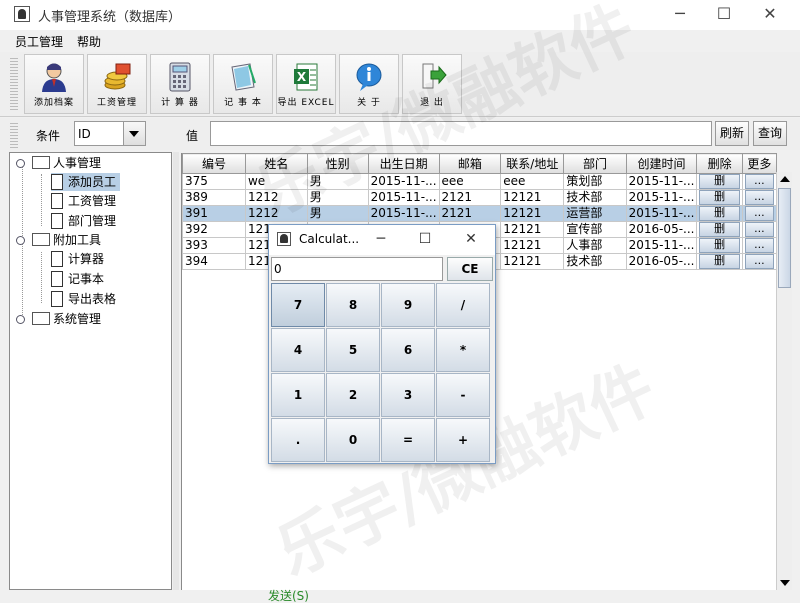 This screenshot has height=603, width=800. What do you see at coordinates (14, 83) in the screenshot?
I see `toolbar-grip` at bounding box center [14, 83].